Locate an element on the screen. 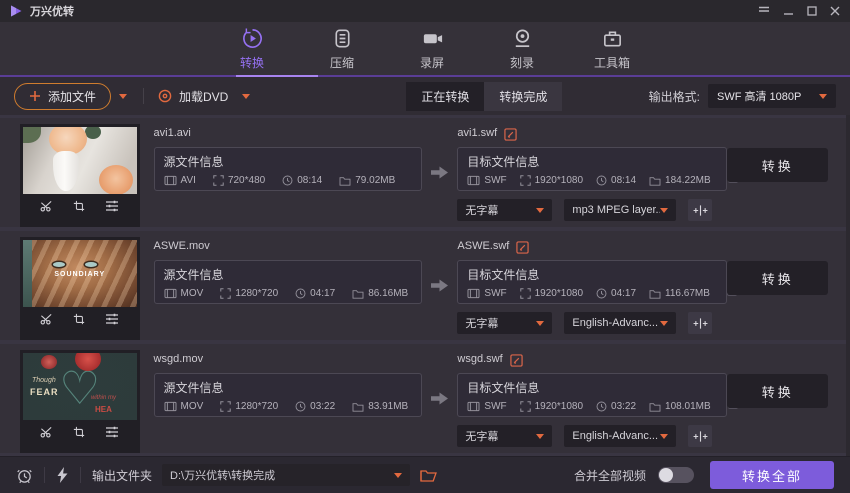  source-filename: avi1.avi is located at coordinates (172, 133).